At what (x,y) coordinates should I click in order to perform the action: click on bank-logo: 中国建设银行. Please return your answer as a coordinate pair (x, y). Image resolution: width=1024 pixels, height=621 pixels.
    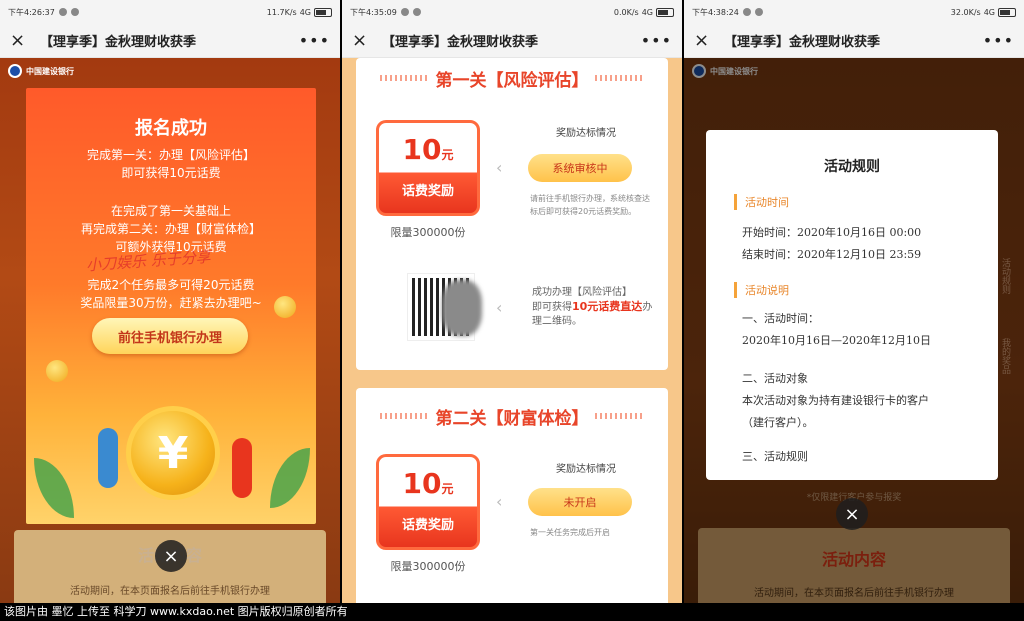
    Looking at the image, I should click on (41, 71).